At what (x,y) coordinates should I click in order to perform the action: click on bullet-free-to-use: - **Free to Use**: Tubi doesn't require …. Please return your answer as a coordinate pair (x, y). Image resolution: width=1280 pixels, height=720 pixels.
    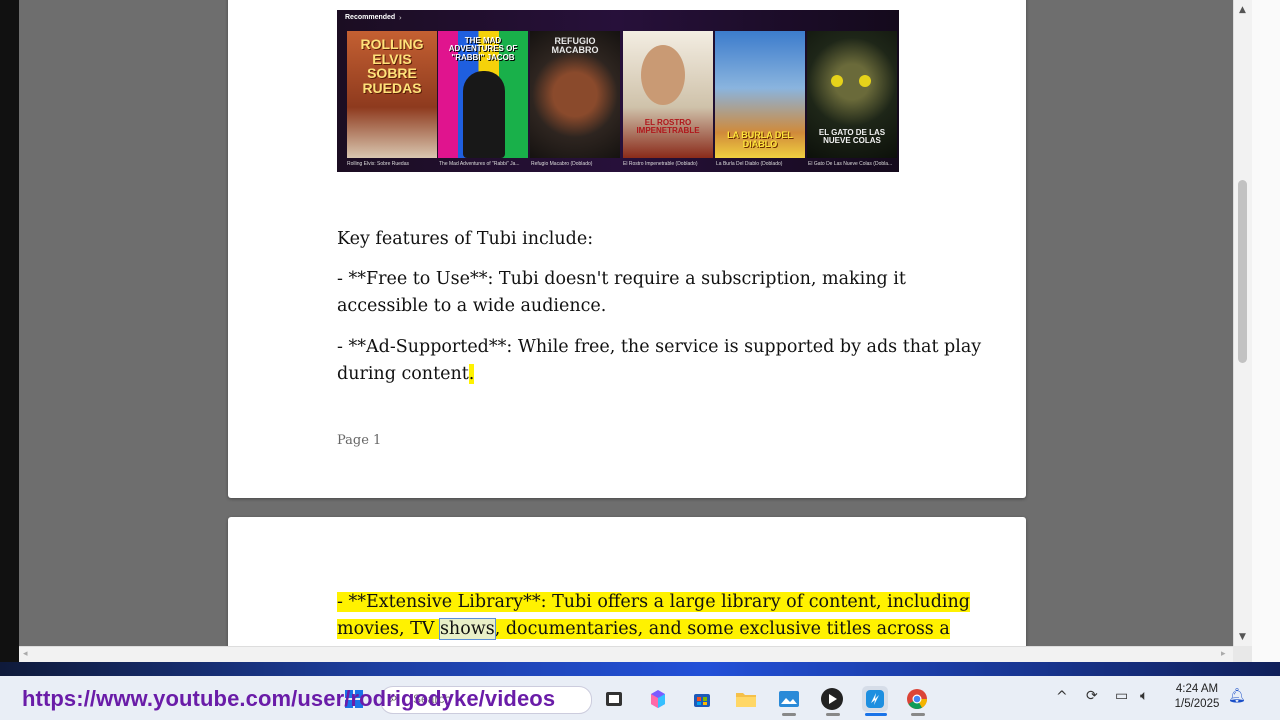
    Looking at the image, I should click on (621, 292).